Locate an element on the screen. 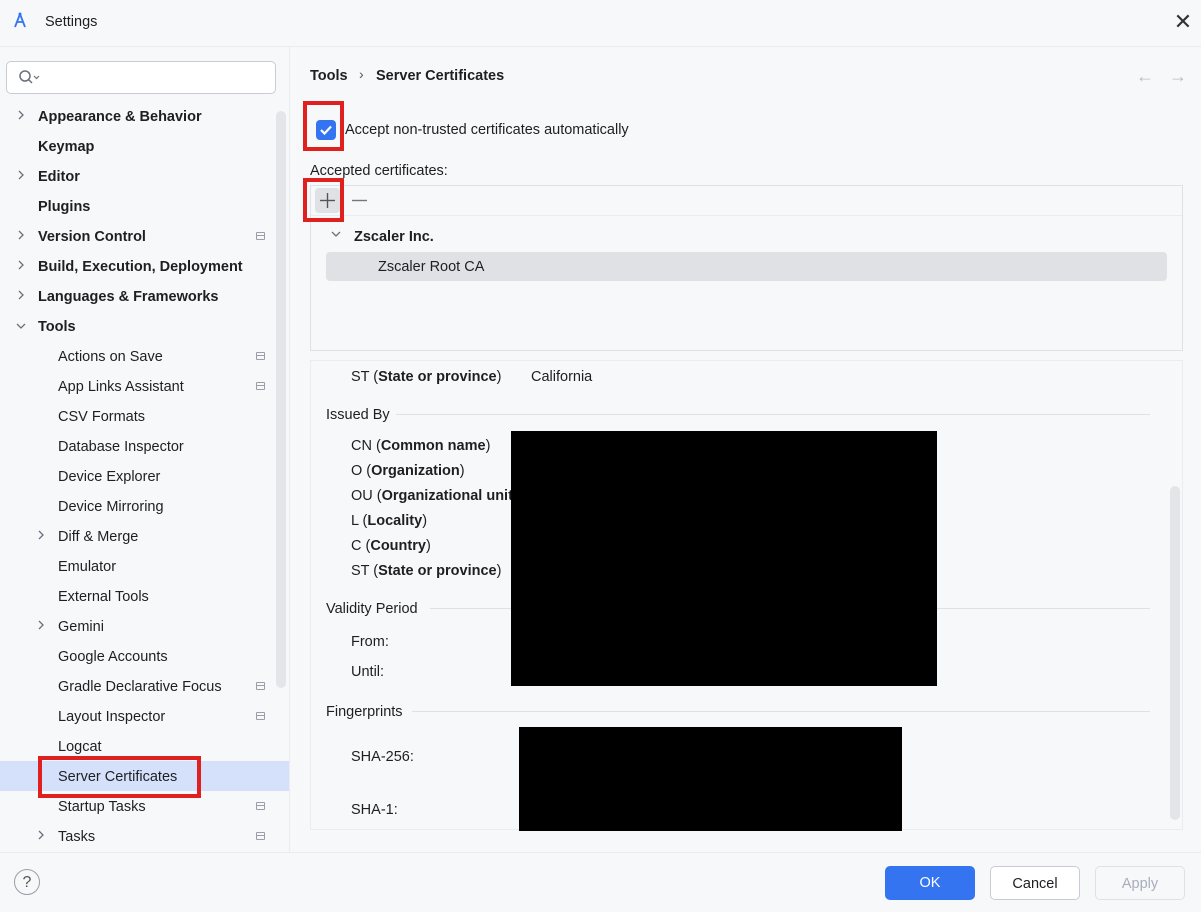 This screenshot has width=1201, height=912. sidebar-item-label: Tools is located at coordinates (57, 327).